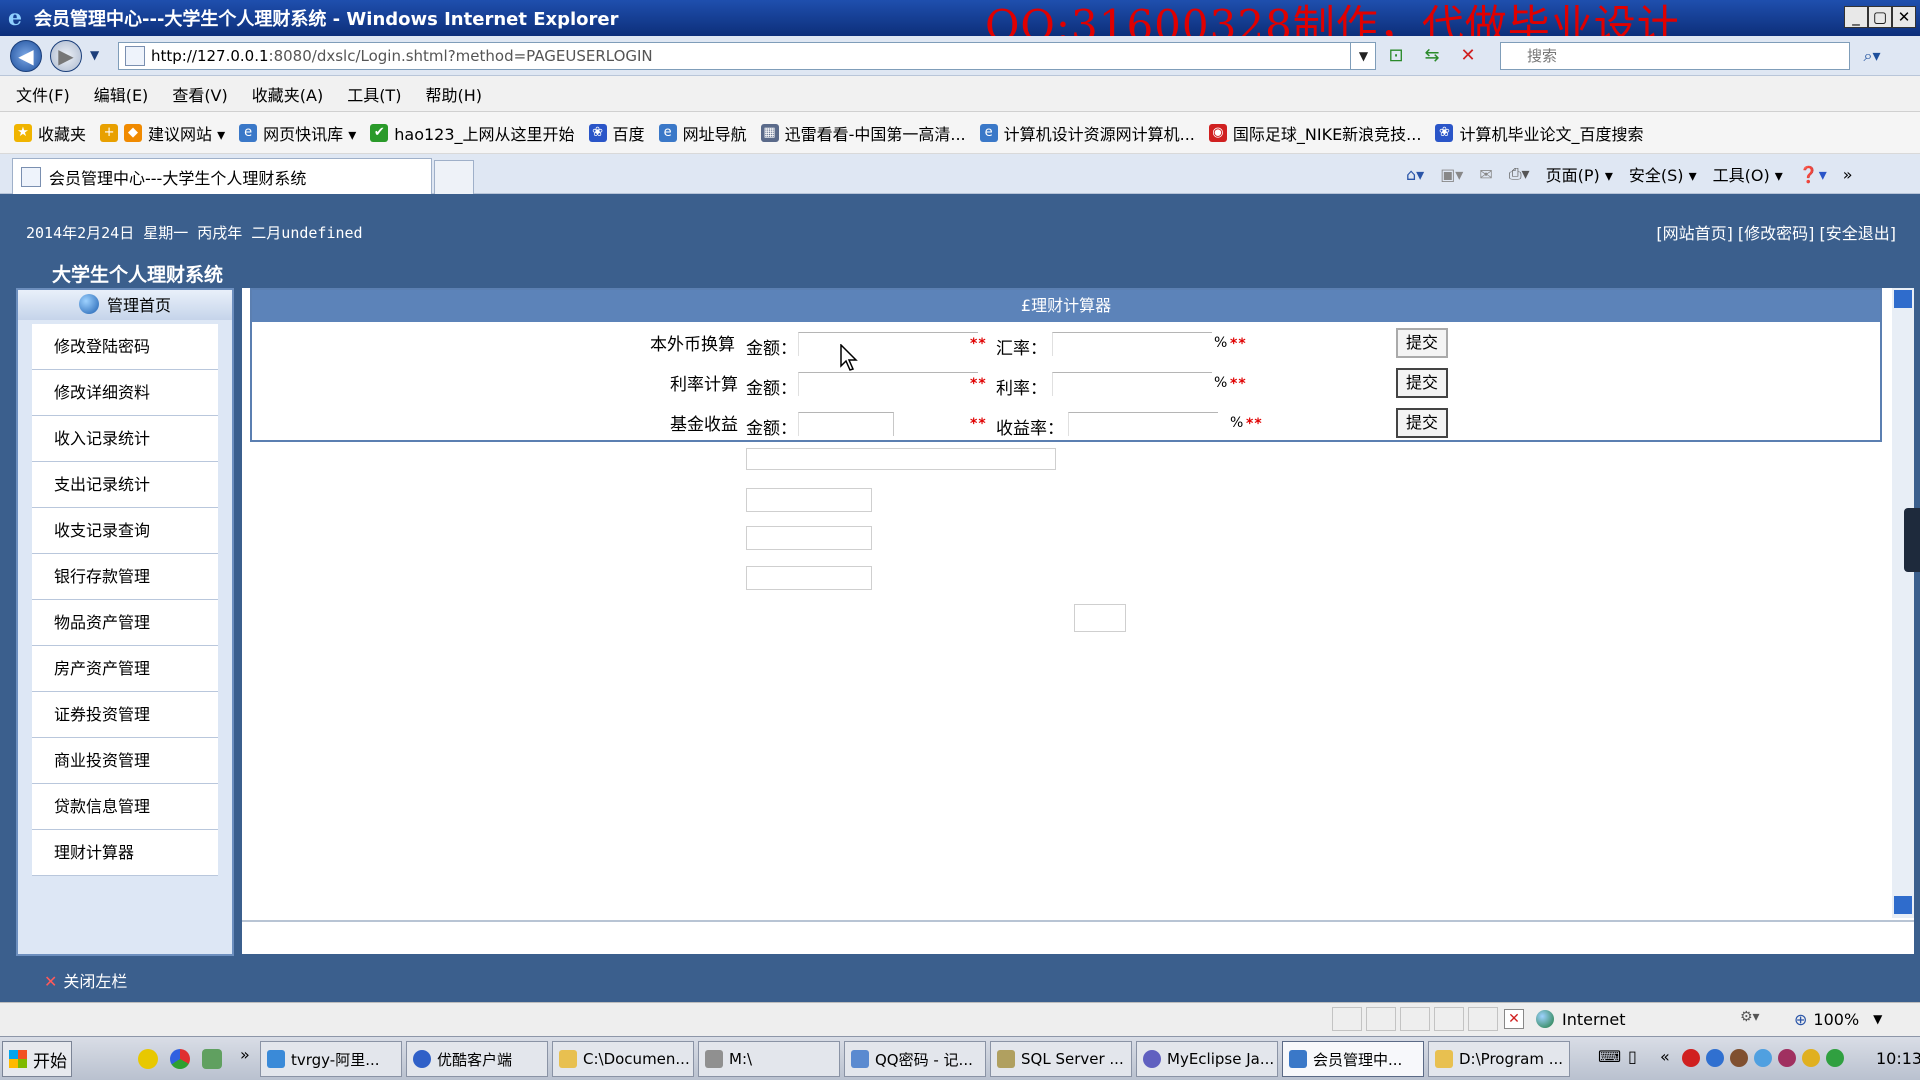 Image resolution: width=1920 pixels, height=1080 pixels. What do you see at coordinates (125, 347) in the screenshot?
I see `sidebar-item-change-password: 修改登陆密码` at bounding box center [125, 347].